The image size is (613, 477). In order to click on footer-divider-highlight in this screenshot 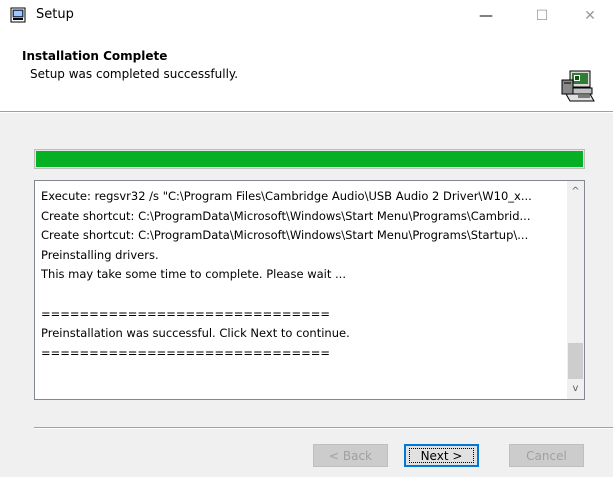, I will do `click(323, 428)`.